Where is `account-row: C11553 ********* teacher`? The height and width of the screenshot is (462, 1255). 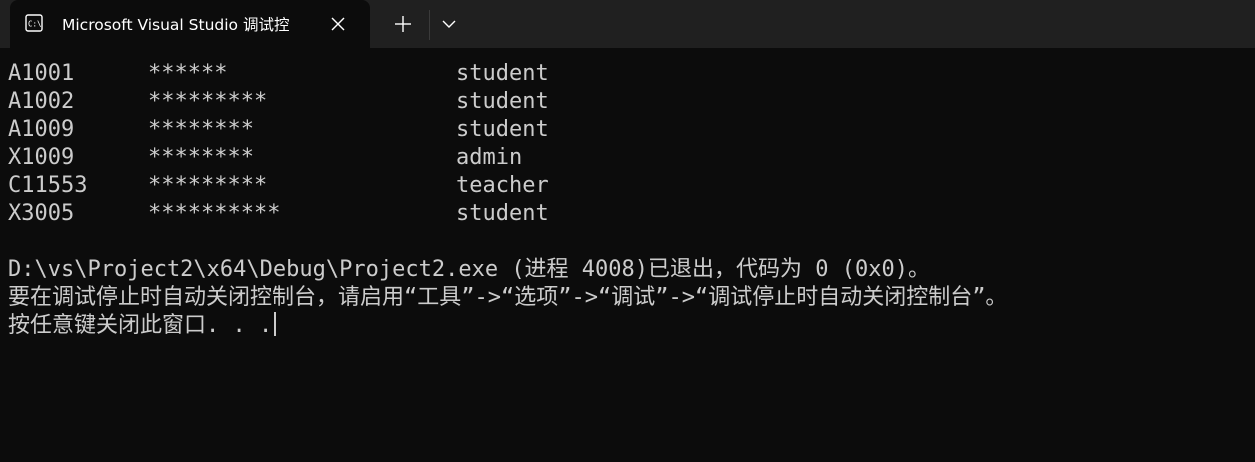 account-row: C11553 ********* teacher is located at coordinates (628, 186).